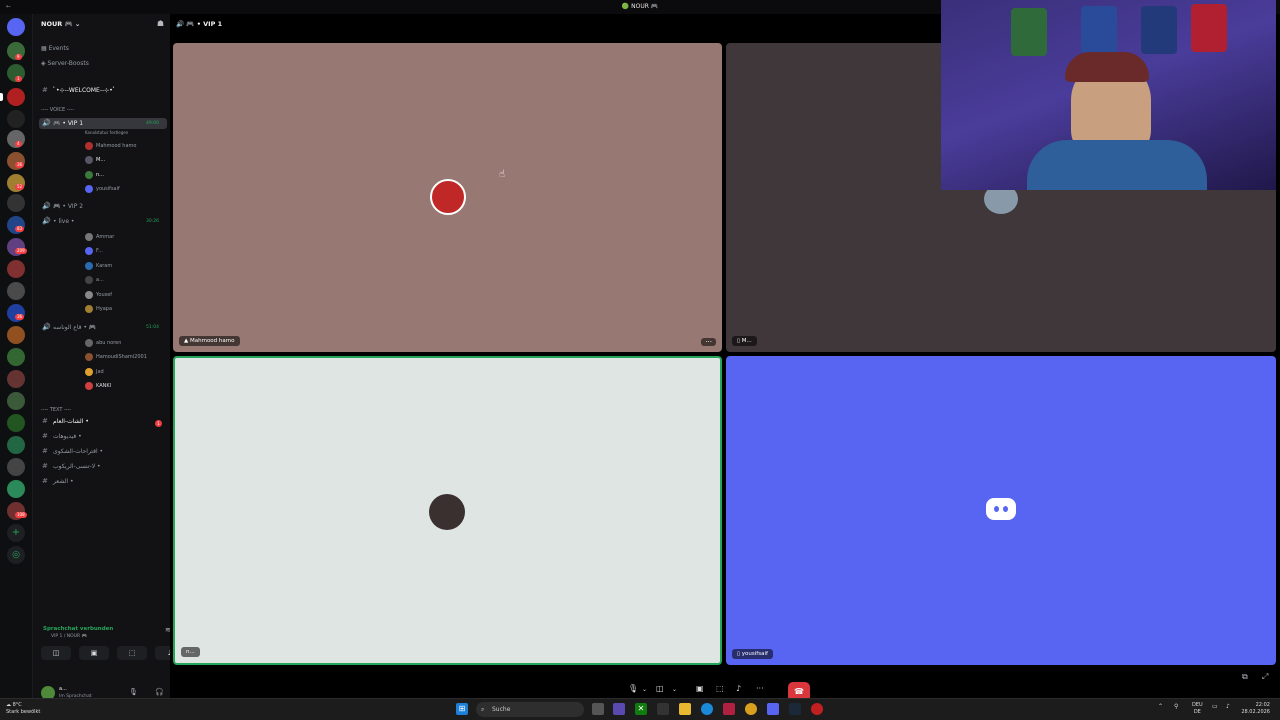 The image size is (1280, 720). Describe the element at coordinates (1197, 709) in the screenshot. I see `language-indicator: DEU DE` at that location.